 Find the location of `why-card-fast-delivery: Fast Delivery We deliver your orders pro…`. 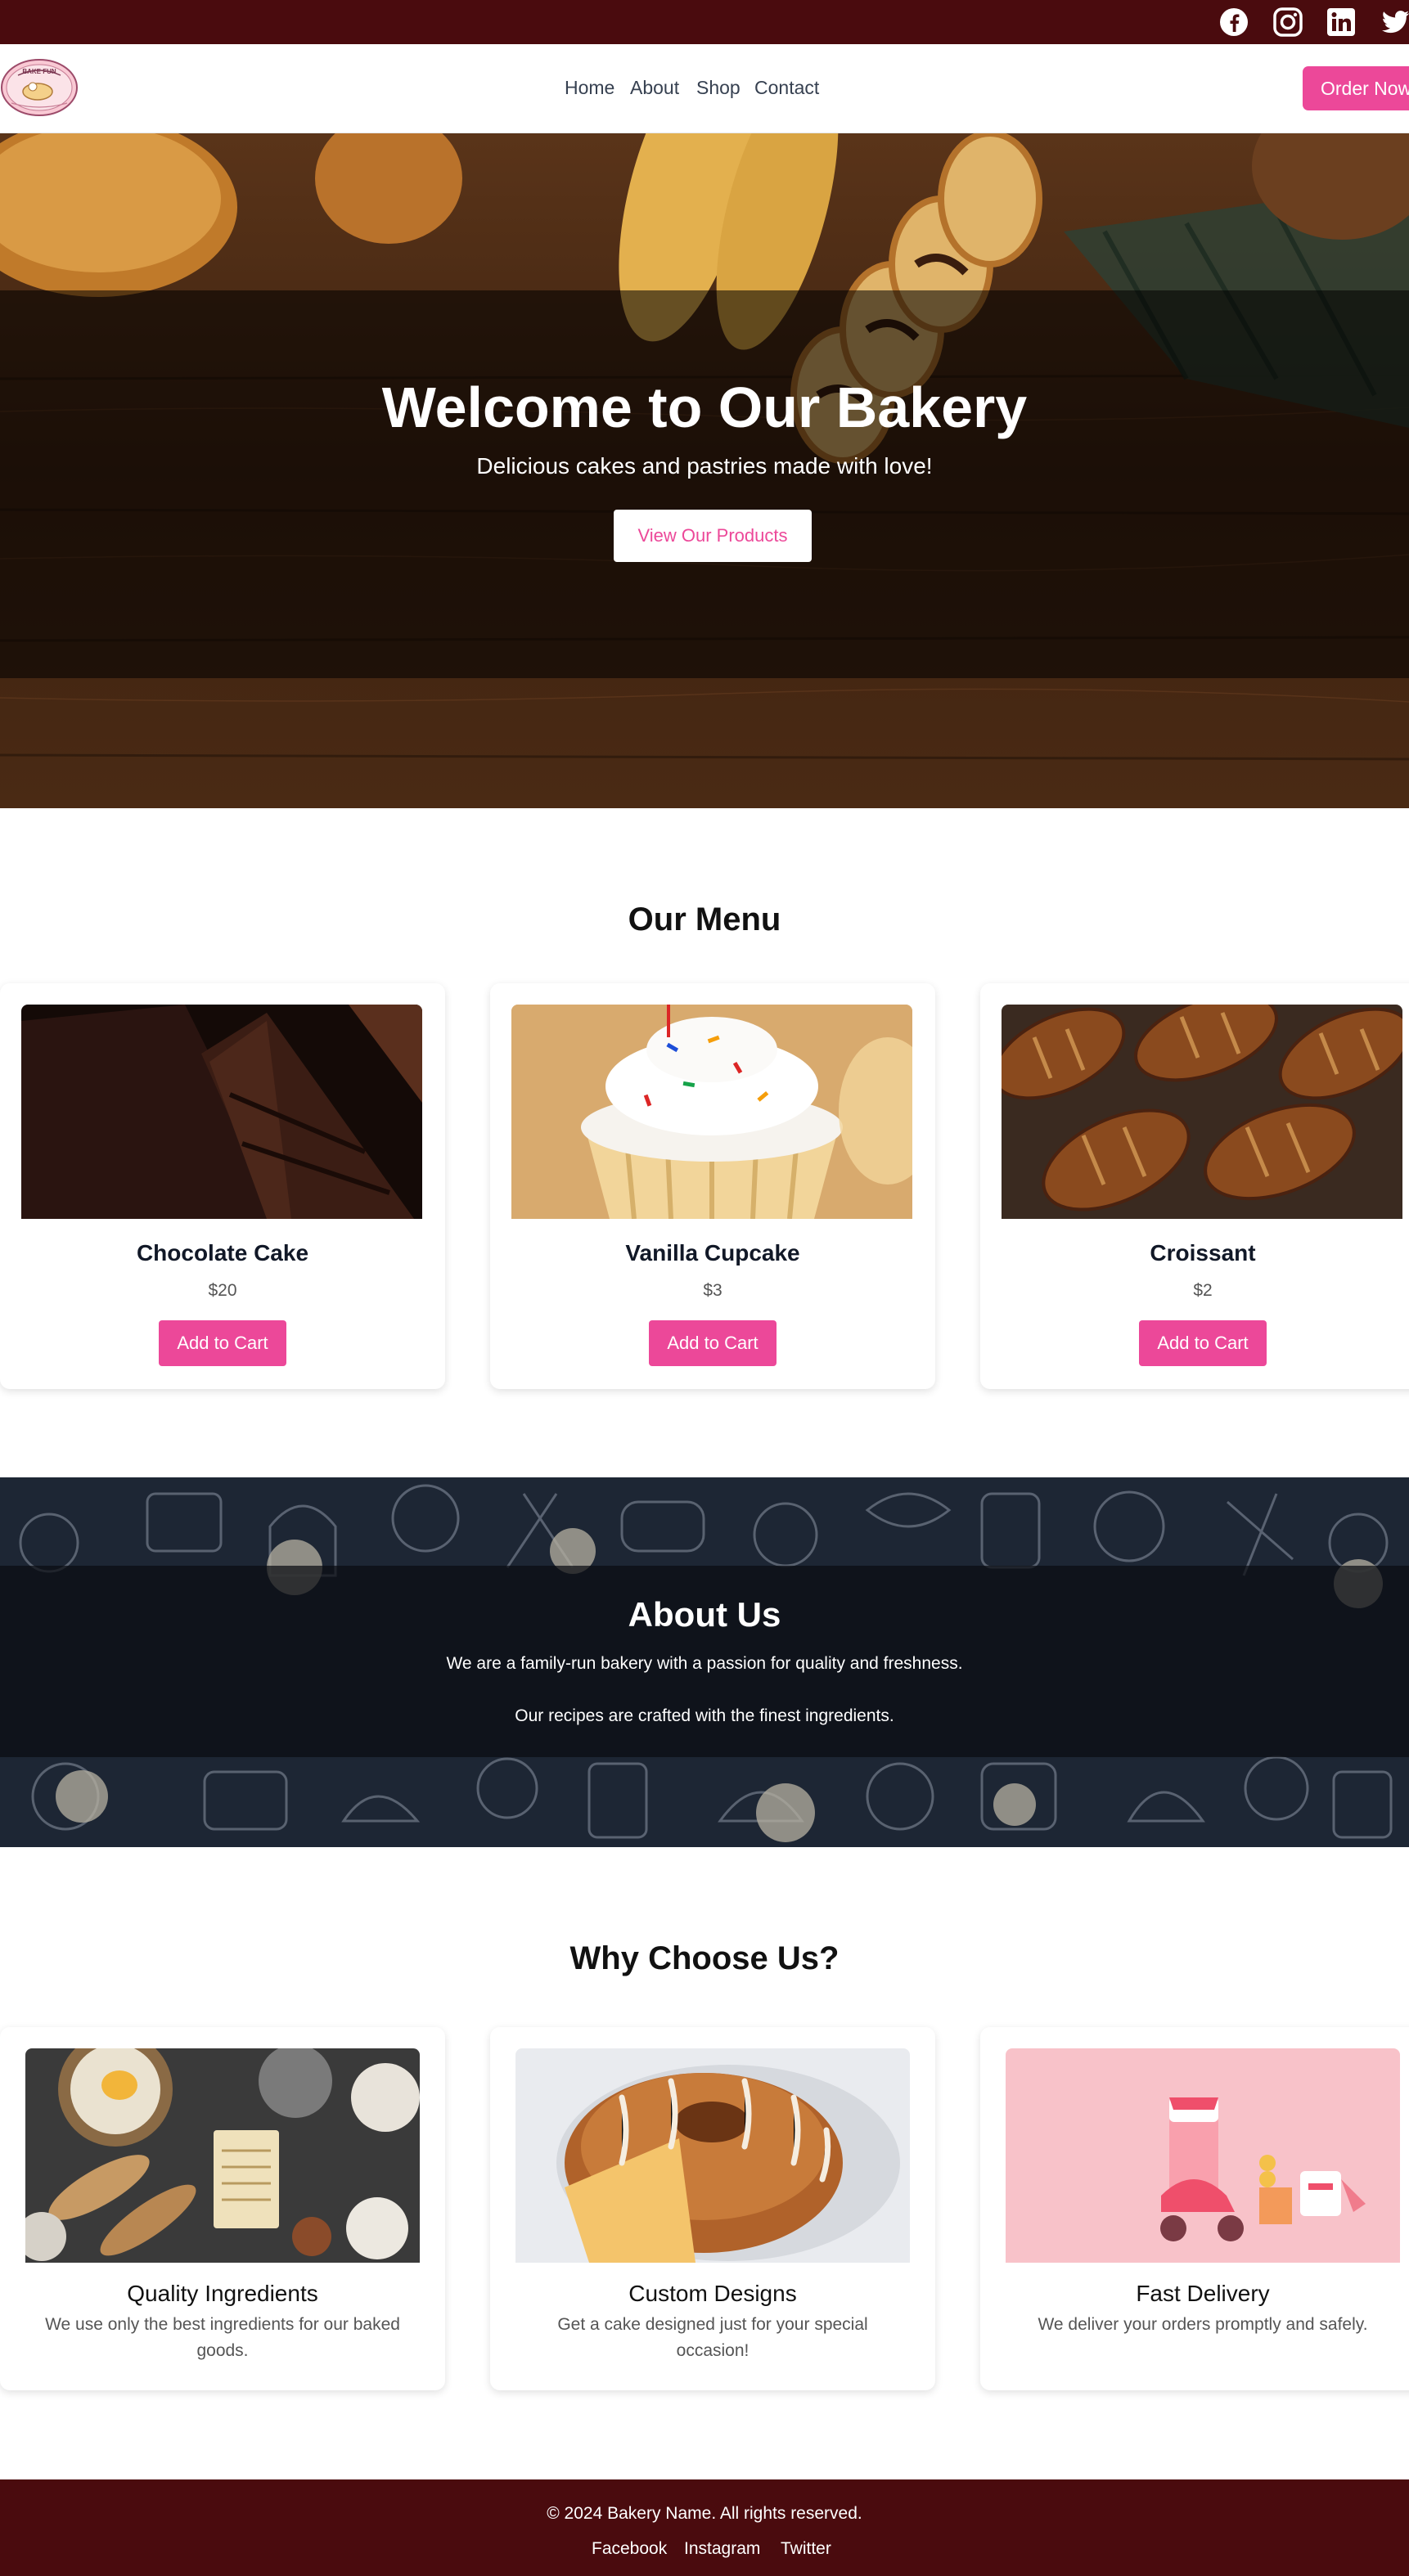

why-card-fast-delivery: Fast Delivery We deliver your orders pro… is located at coordinates (1194, 2209).